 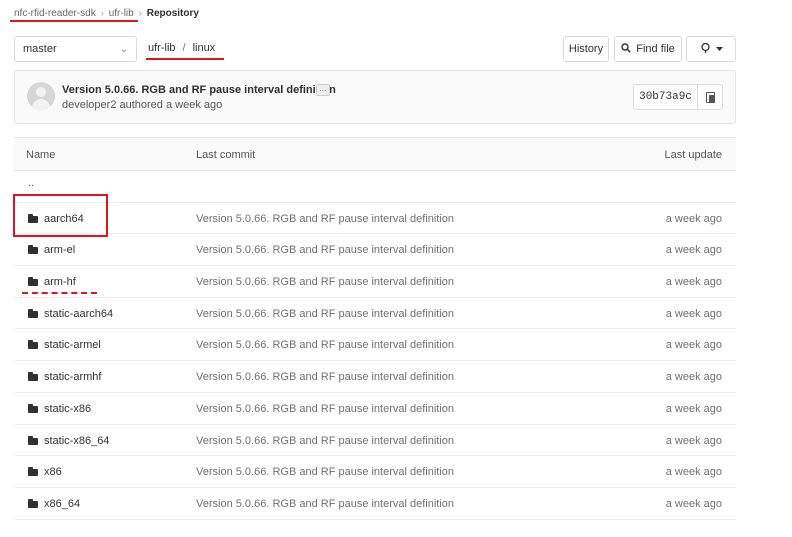 I want to click on search-icon, so click(x=626, y=49).